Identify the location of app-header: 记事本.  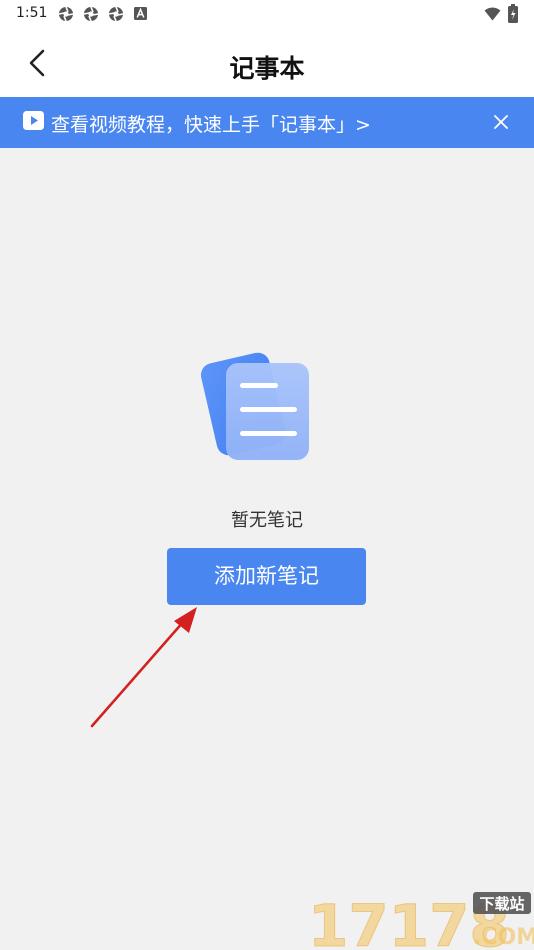
(267, 62).